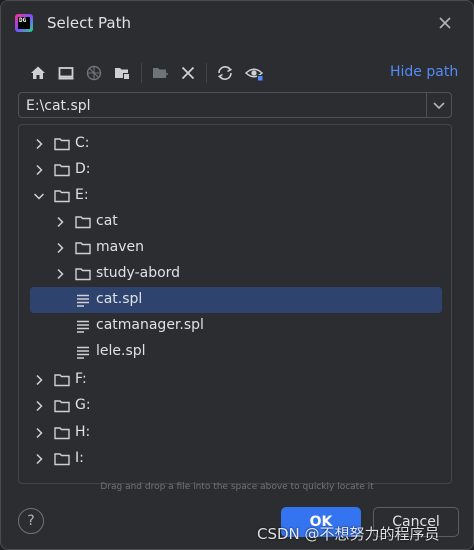  Describe the element at coordinates (120, 247) in the screenshot. I see `tree-item-label: maven` at that location.